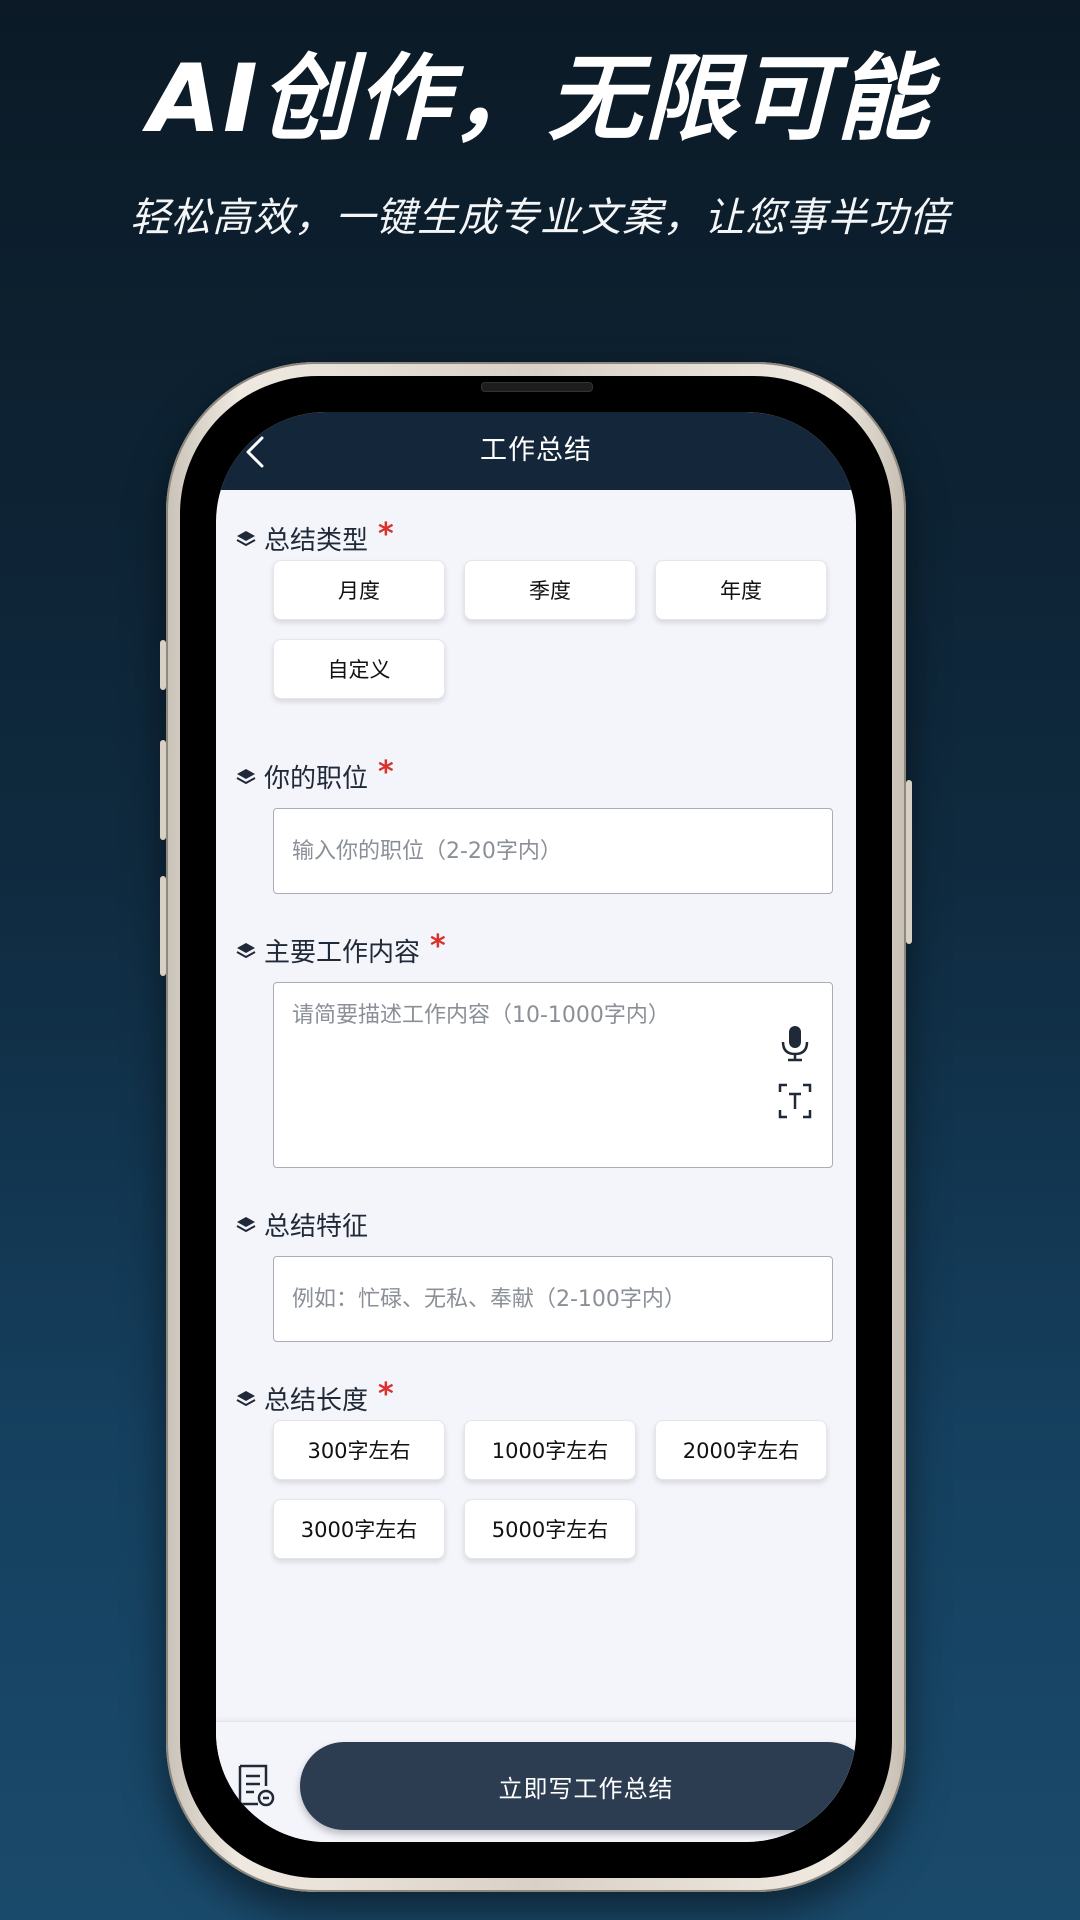 This screenshot has height=1920, width=1080. I want to click on length-label: 总结长度 *, so click(315, 1397).